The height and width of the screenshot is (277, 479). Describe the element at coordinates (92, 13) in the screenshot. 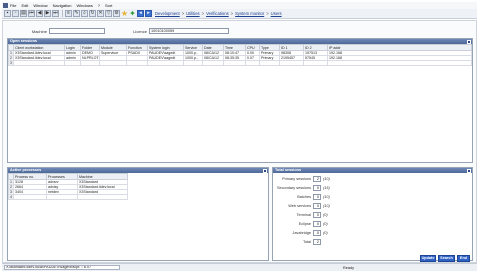

I see `refresh-icon: ↻` at that location.